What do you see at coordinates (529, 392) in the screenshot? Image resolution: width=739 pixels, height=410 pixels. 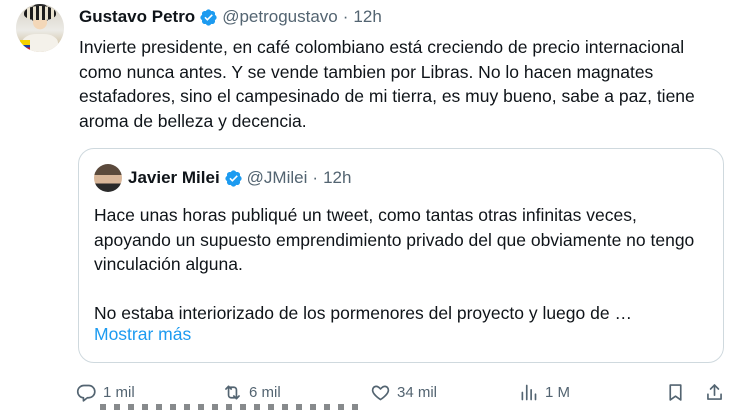 I see `views-icon` at bounding box center [529, 392].